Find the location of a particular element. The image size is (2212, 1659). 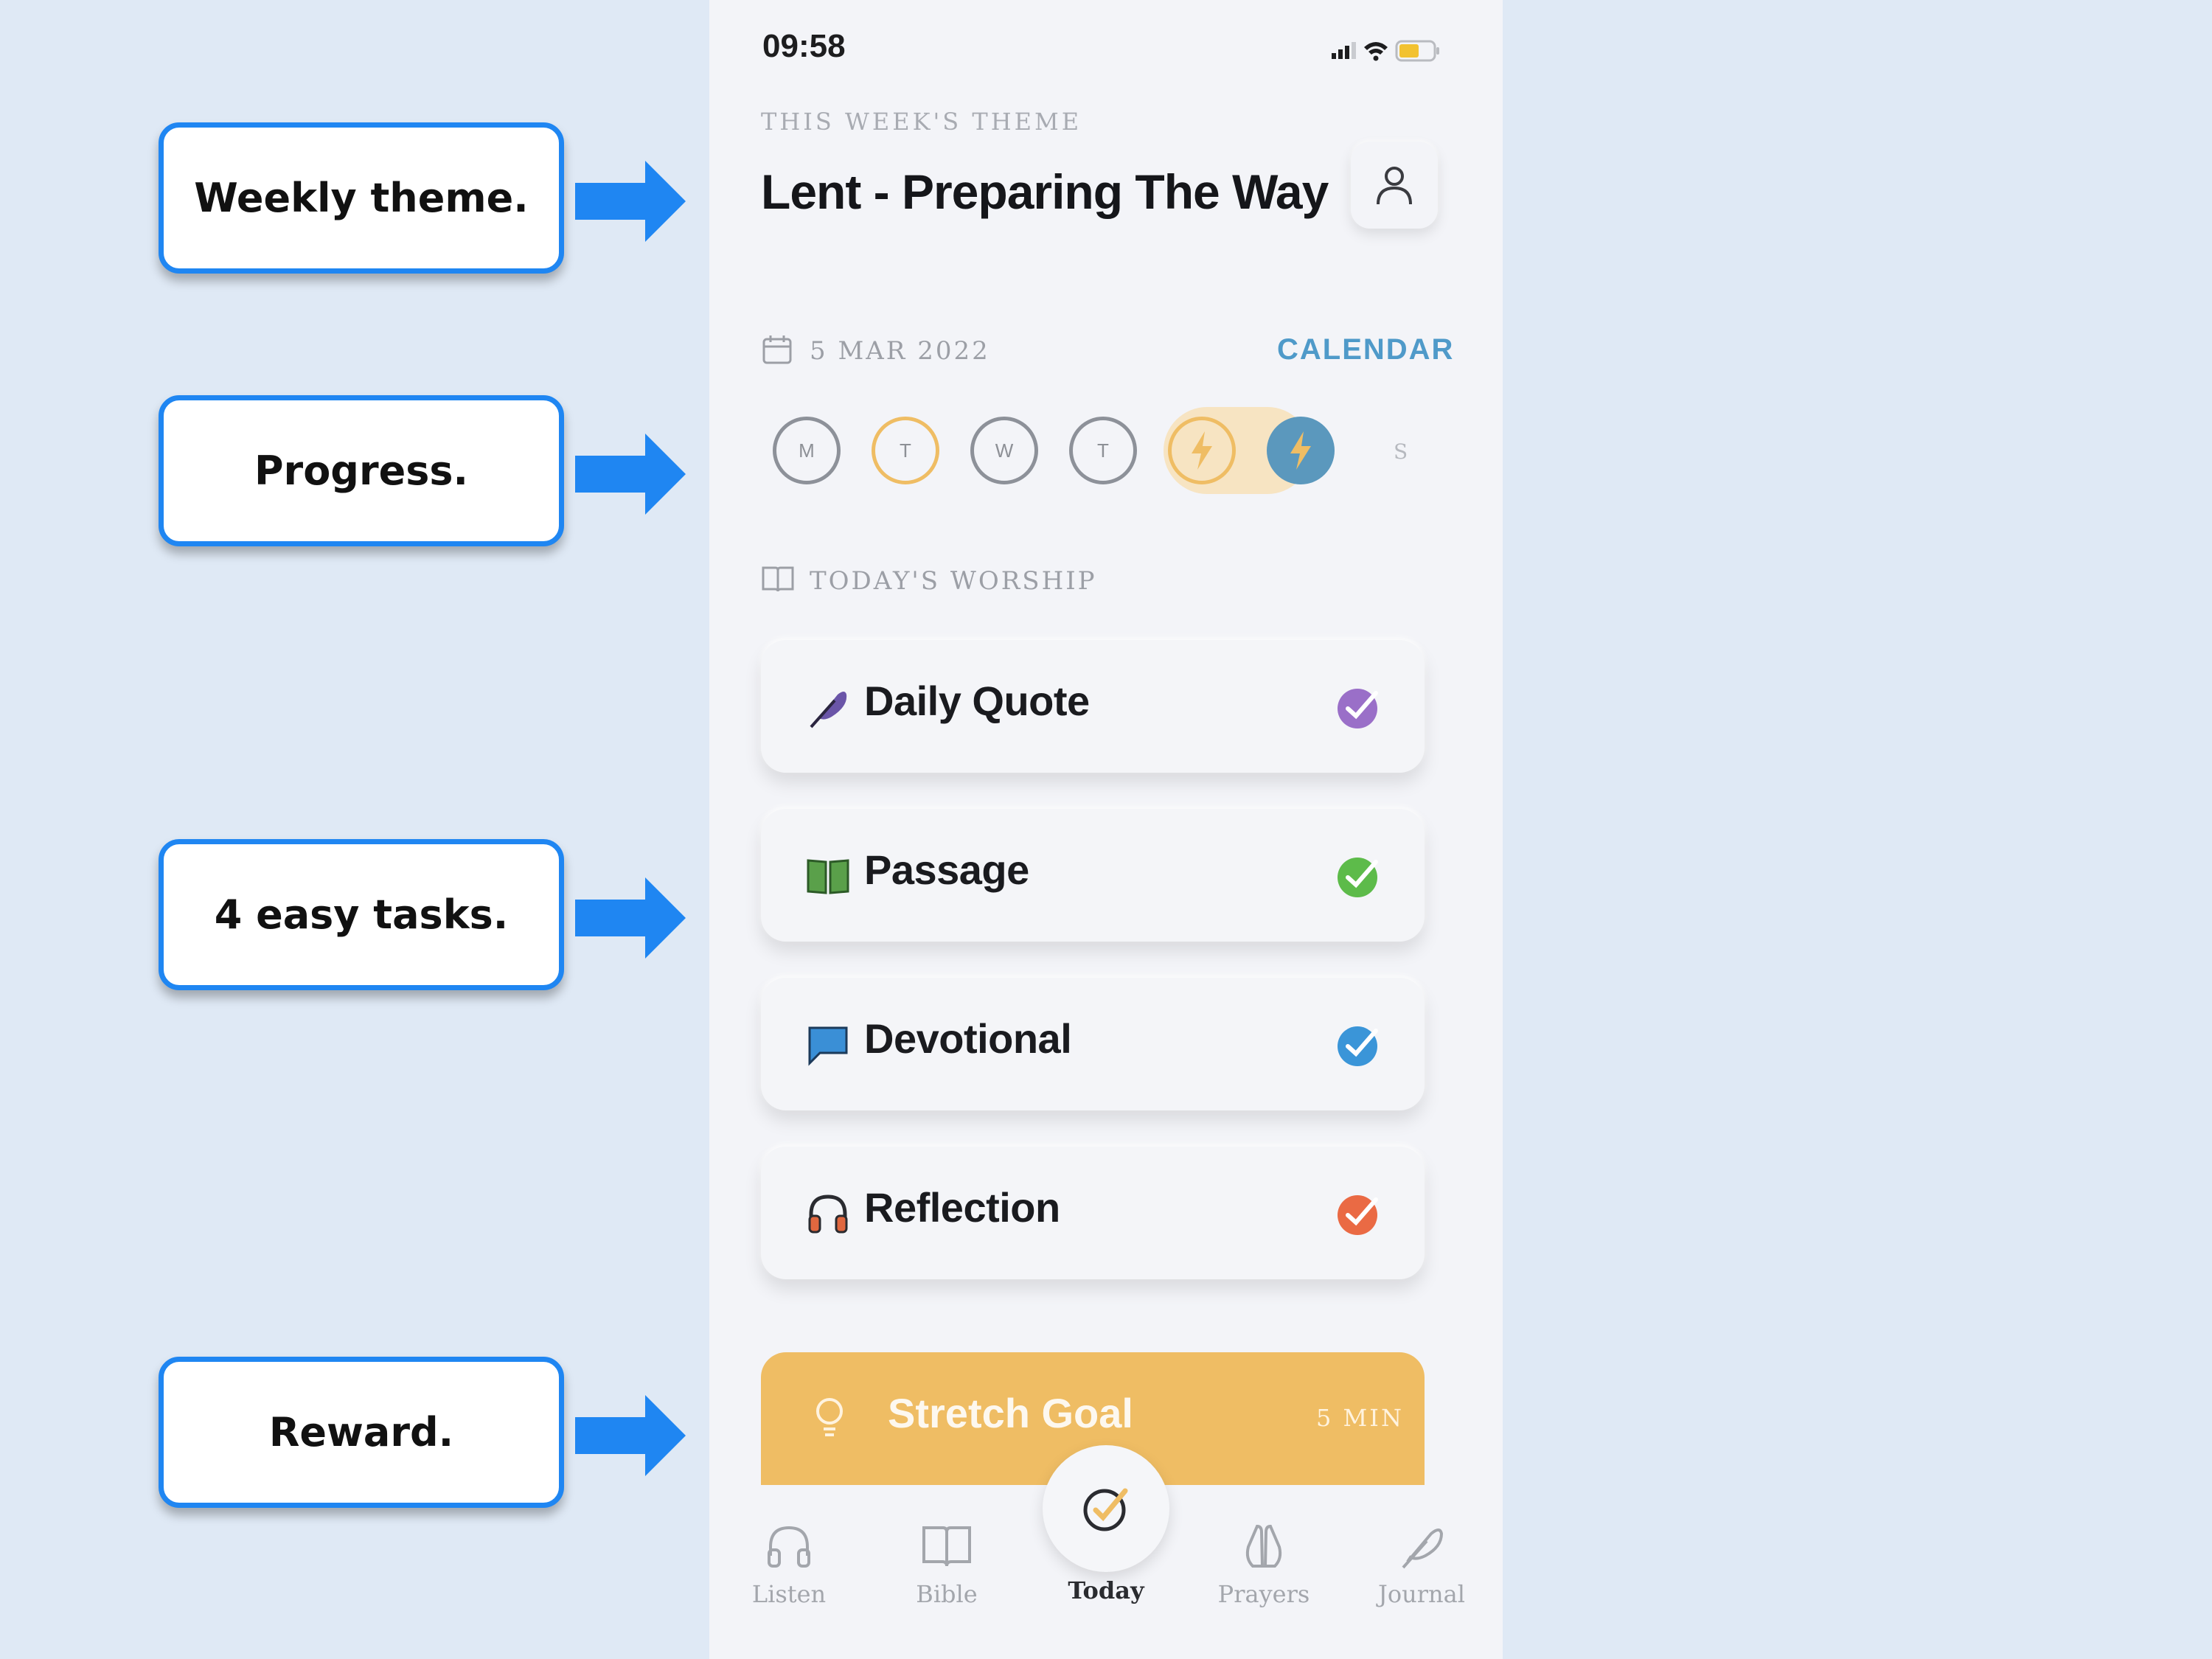

day-wednesday: W is located at coordinates (1004, 450).